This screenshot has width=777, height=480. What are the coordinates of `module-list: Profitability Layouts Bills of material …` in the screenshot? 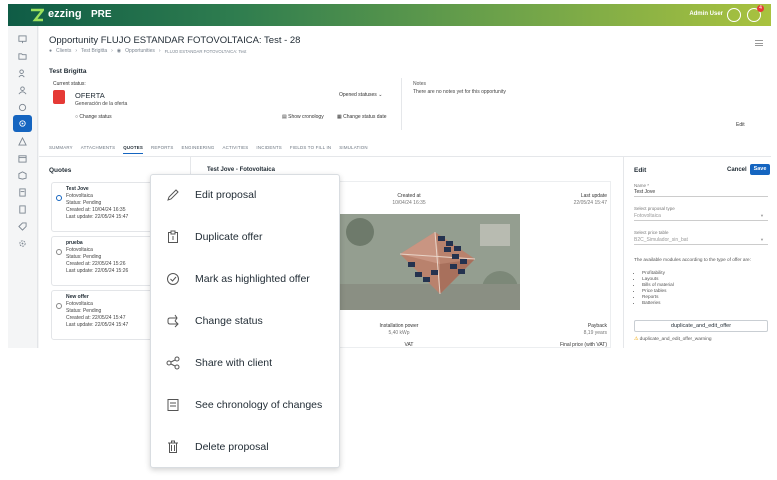 It's located at (656, 288).